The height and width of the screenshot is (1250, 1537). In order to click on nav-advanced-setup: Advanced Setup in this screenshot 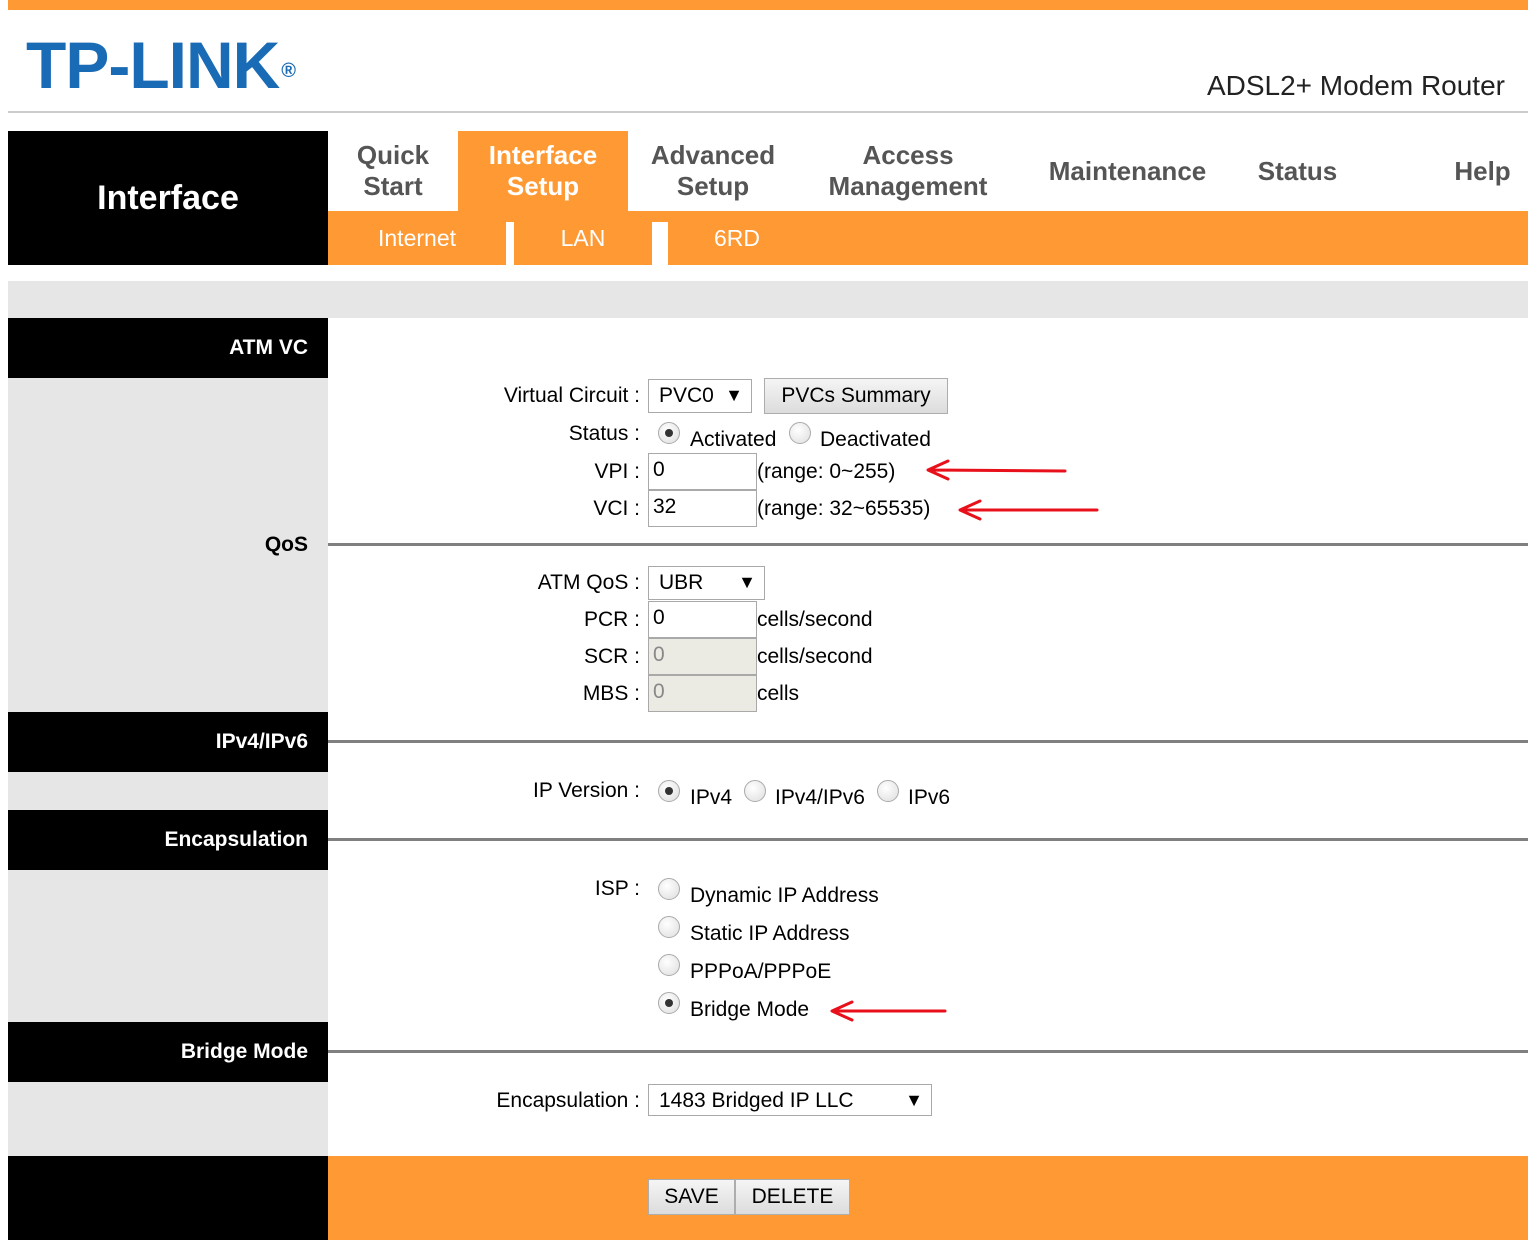, I will do `click(713, 171)`.